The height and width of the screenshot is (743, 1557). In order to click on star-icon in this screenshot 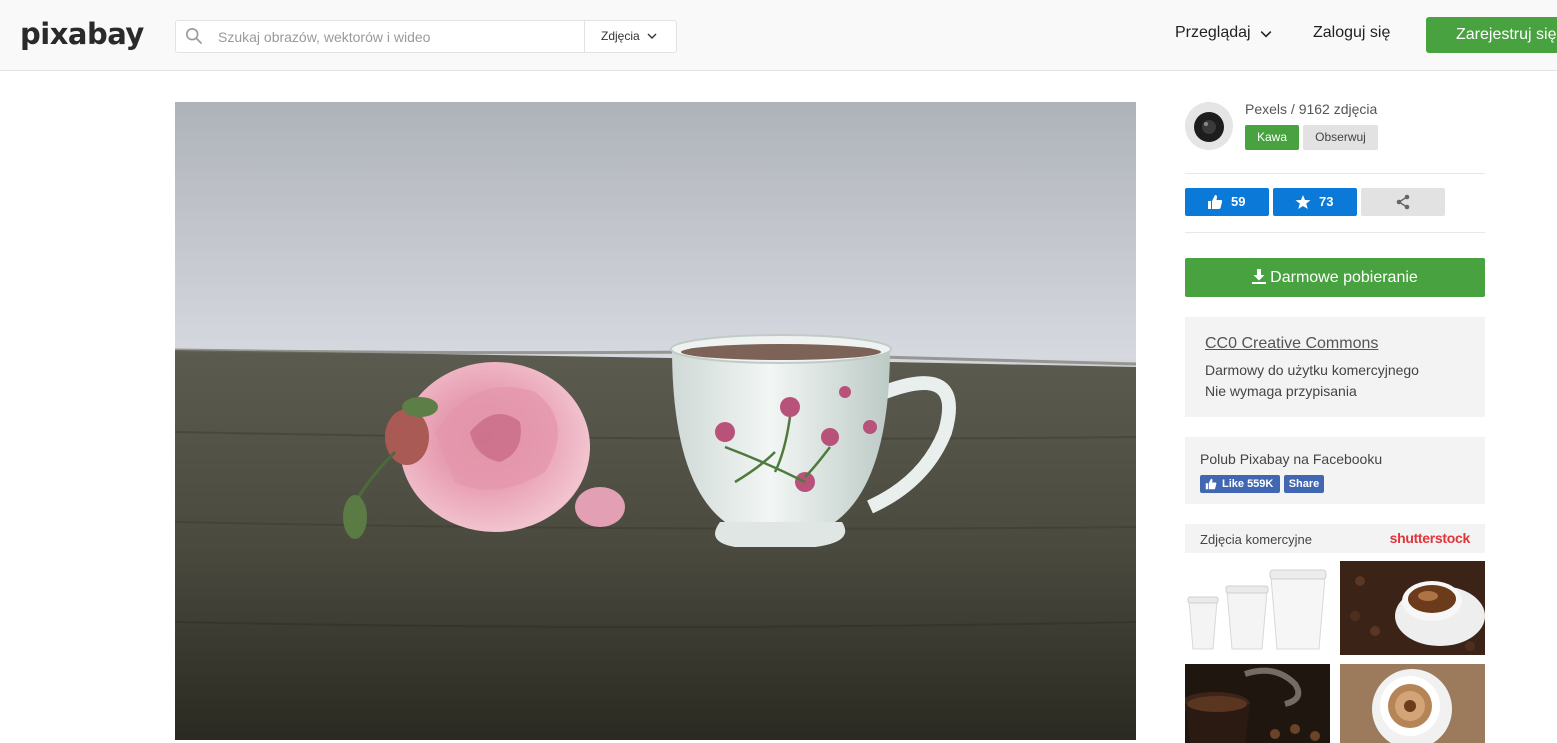, I will do `click(1303, 202)`.